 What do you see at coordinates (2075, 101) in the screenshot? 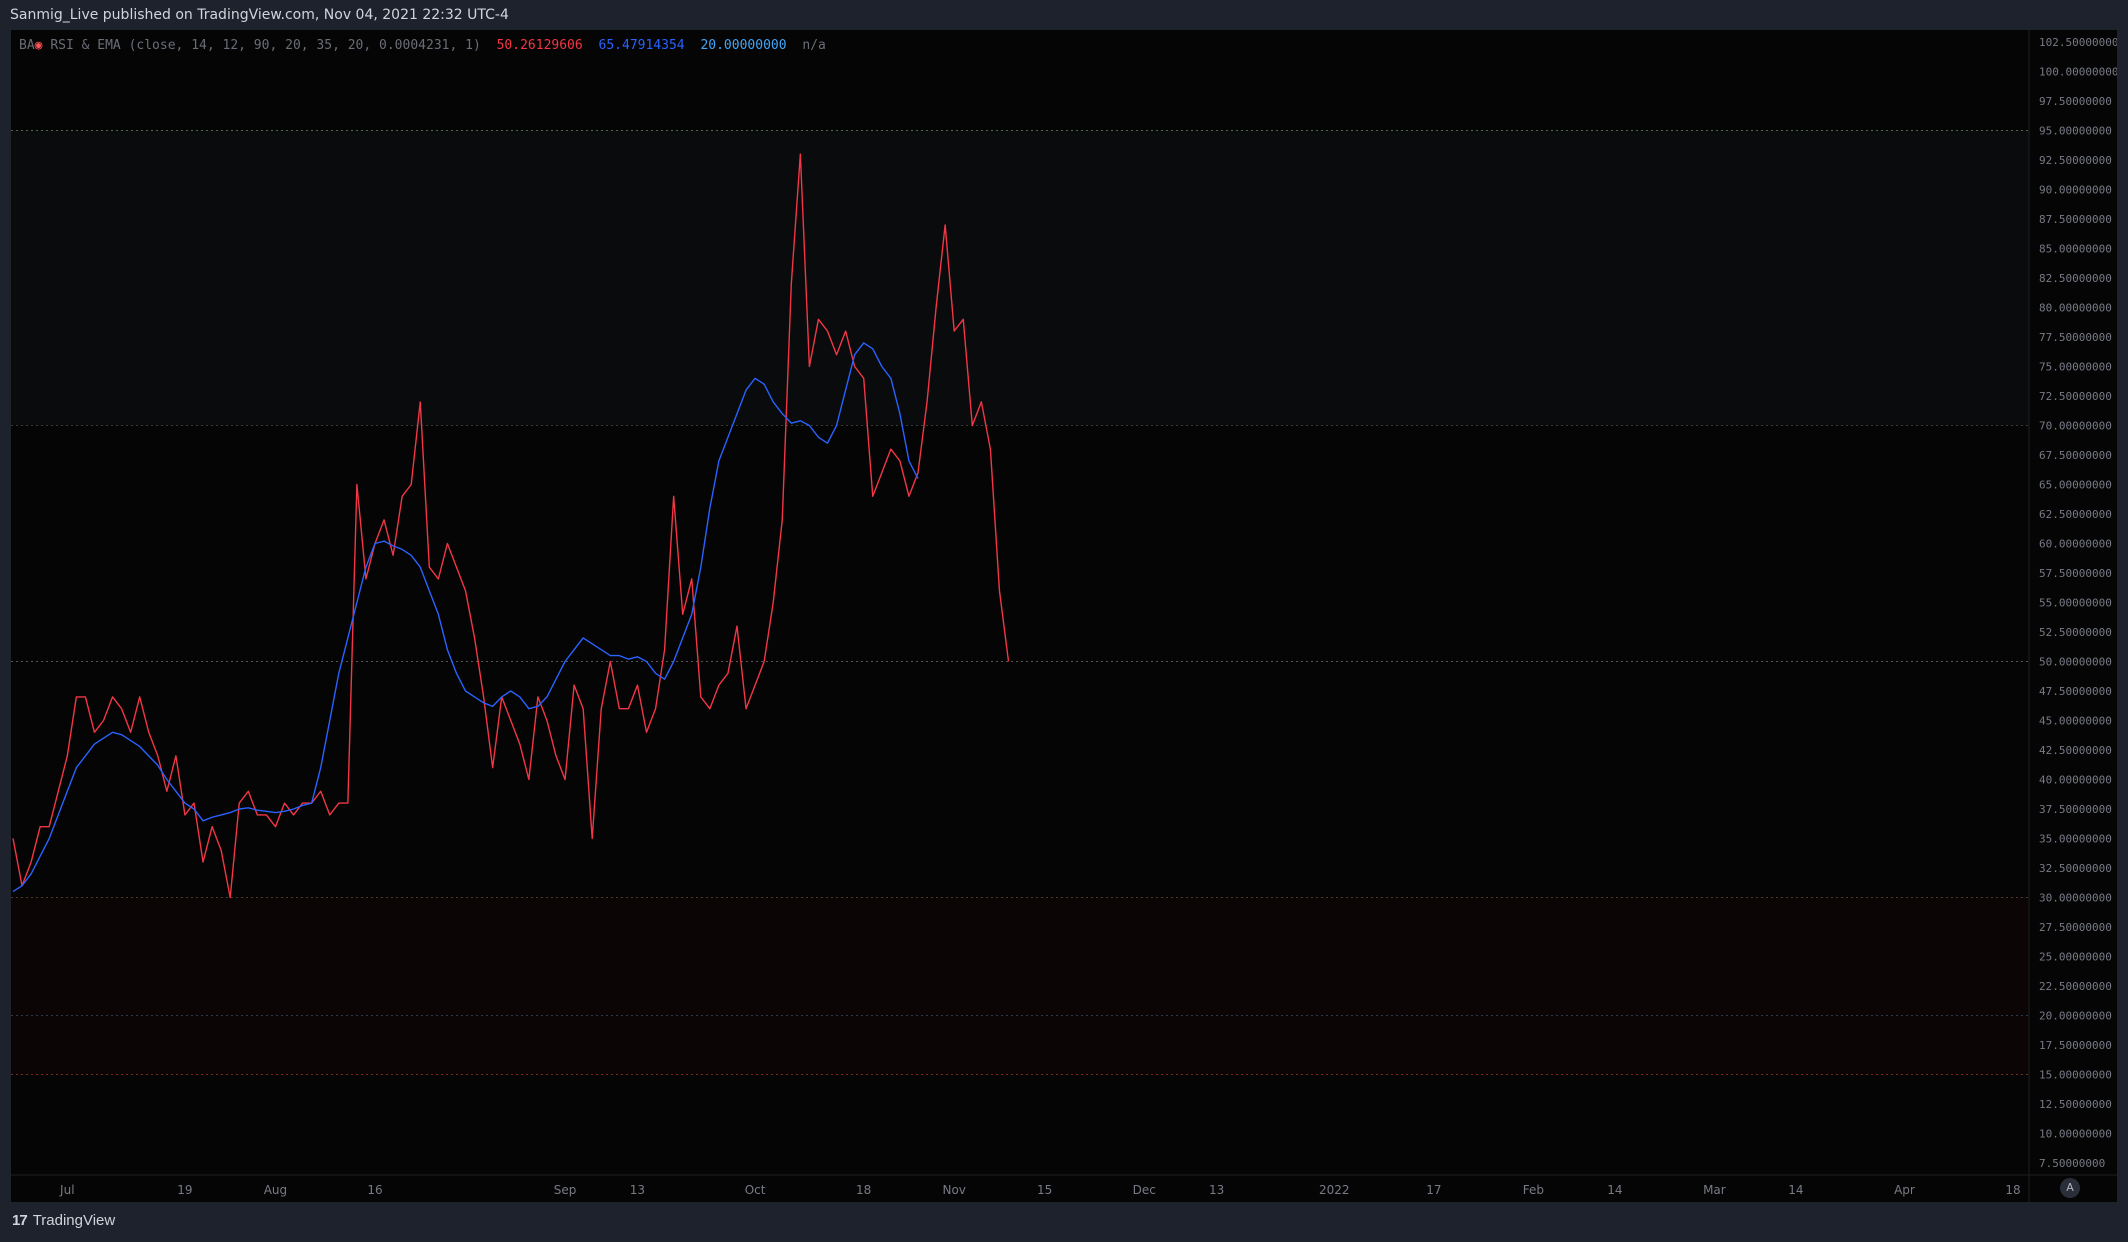
I see `y-tick-label: 97.50000000` at bounding box center [2075, 101].